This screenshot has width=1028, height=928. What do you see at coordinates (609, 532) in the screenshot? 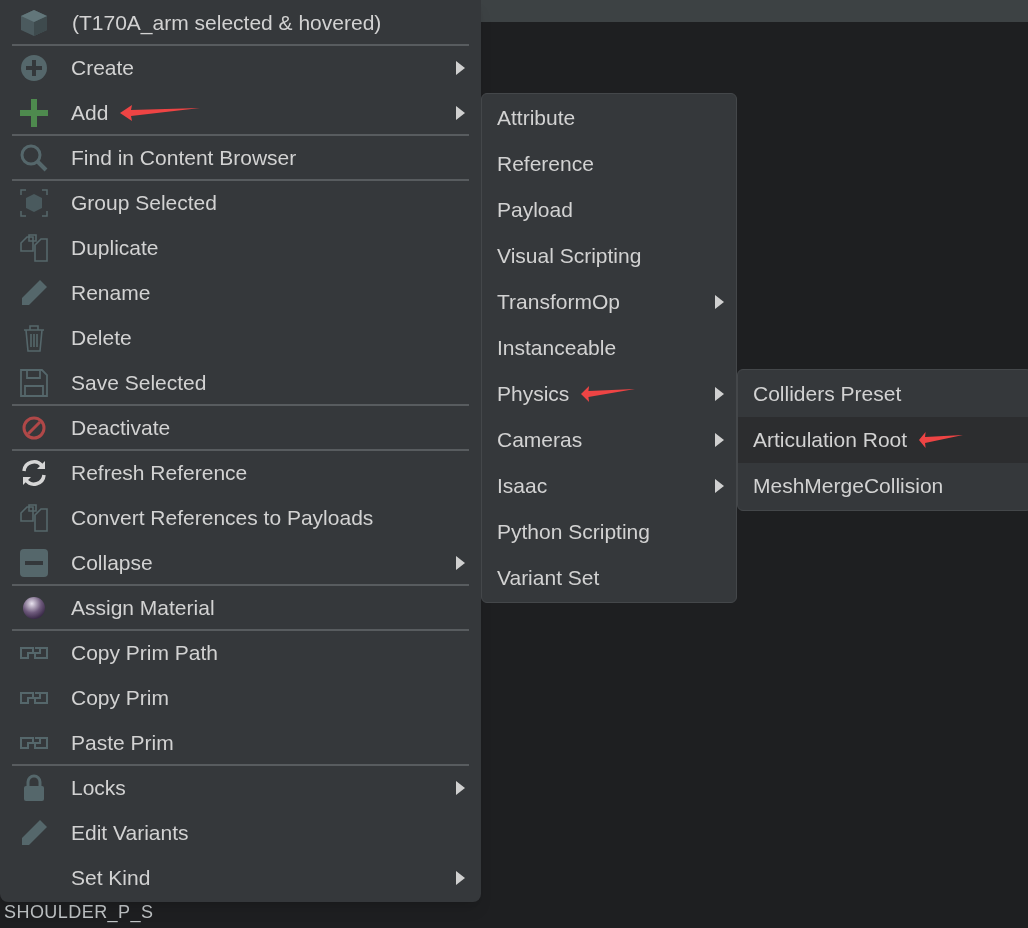
I see `menu-item: Python Scripting` at bounding box center [609, 532].